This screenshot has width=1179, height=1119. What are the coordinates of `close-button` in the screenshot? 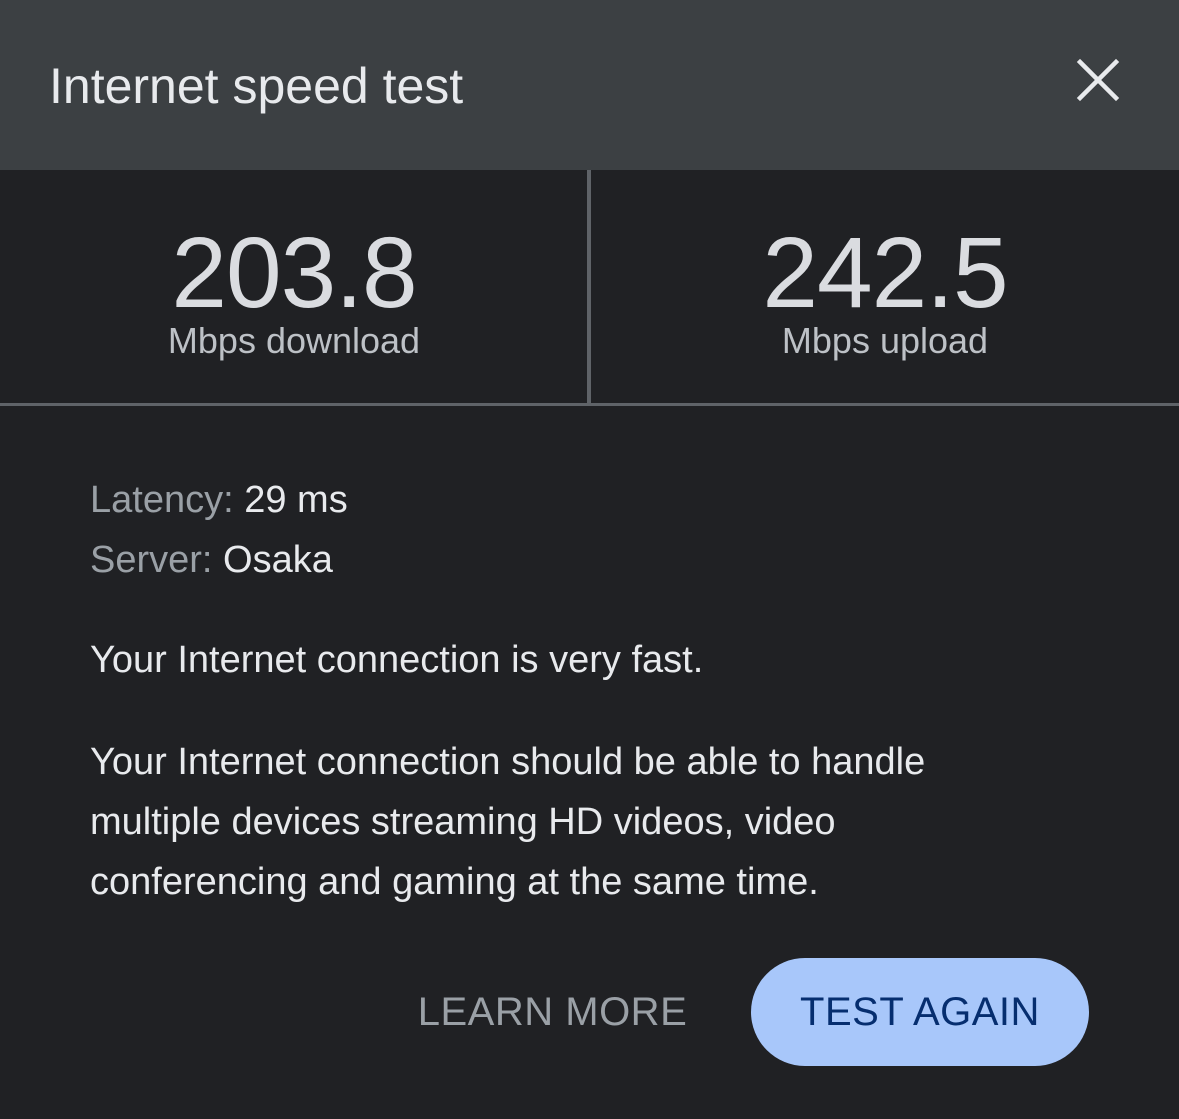 It's located at (1098, 80).